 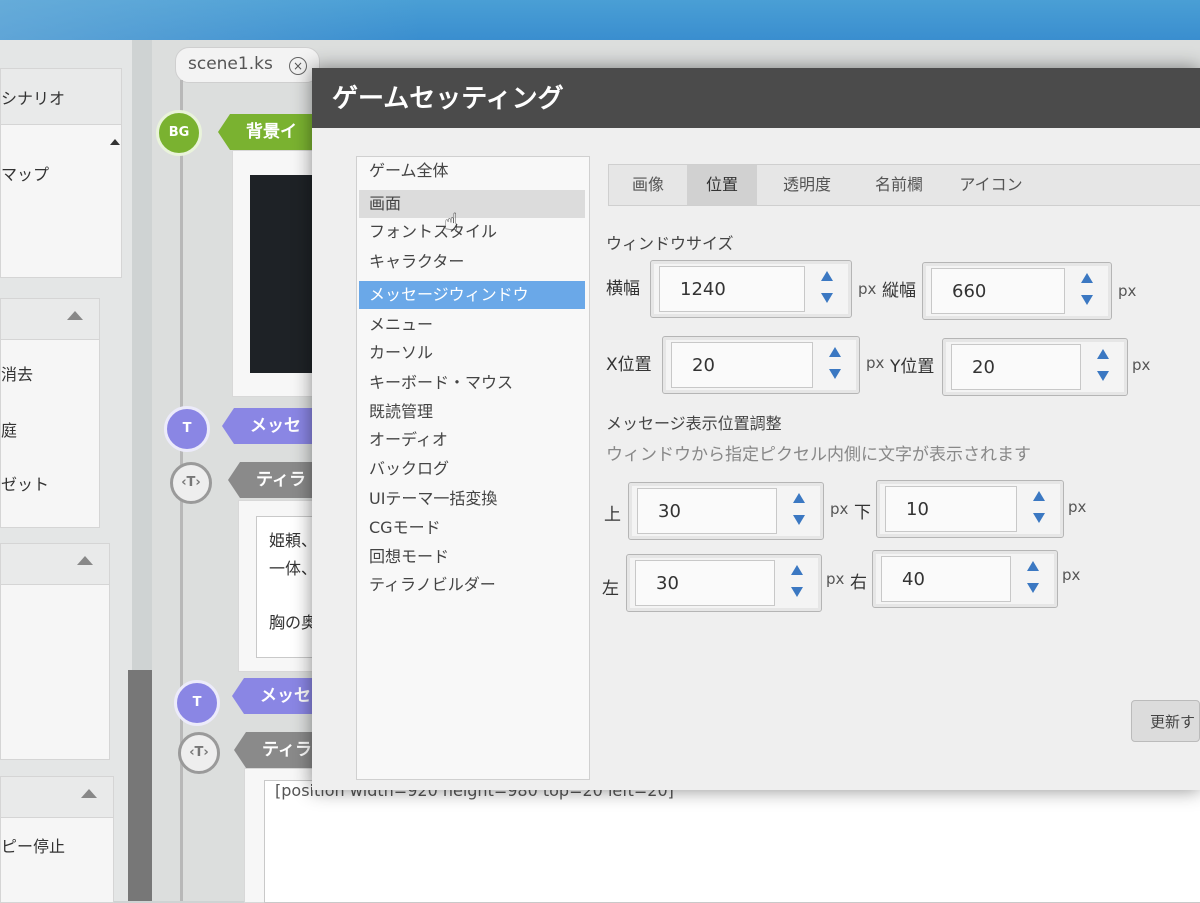 I want to click on menu-item-game-all: ゲーム全体, so click(x=472, y=171).